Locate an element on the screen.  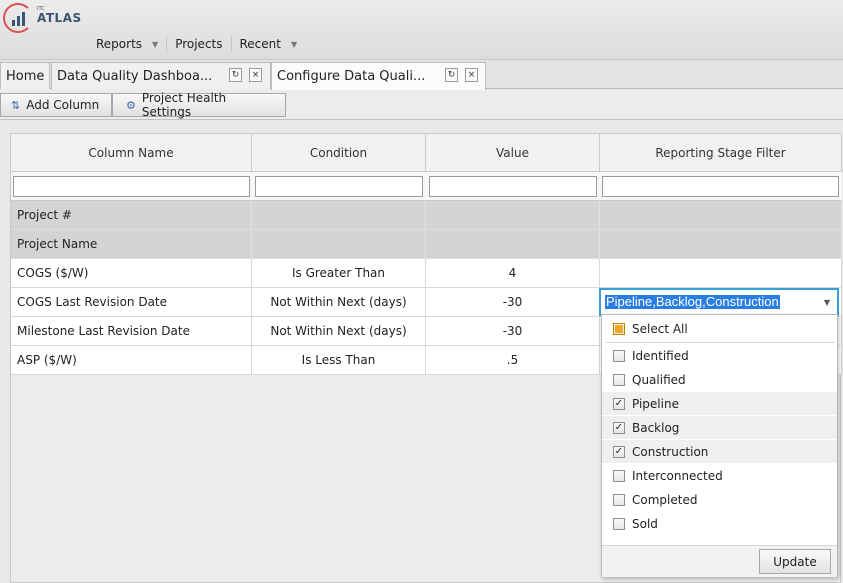
option-label: Pipeline is located at coordinates (655, 403).